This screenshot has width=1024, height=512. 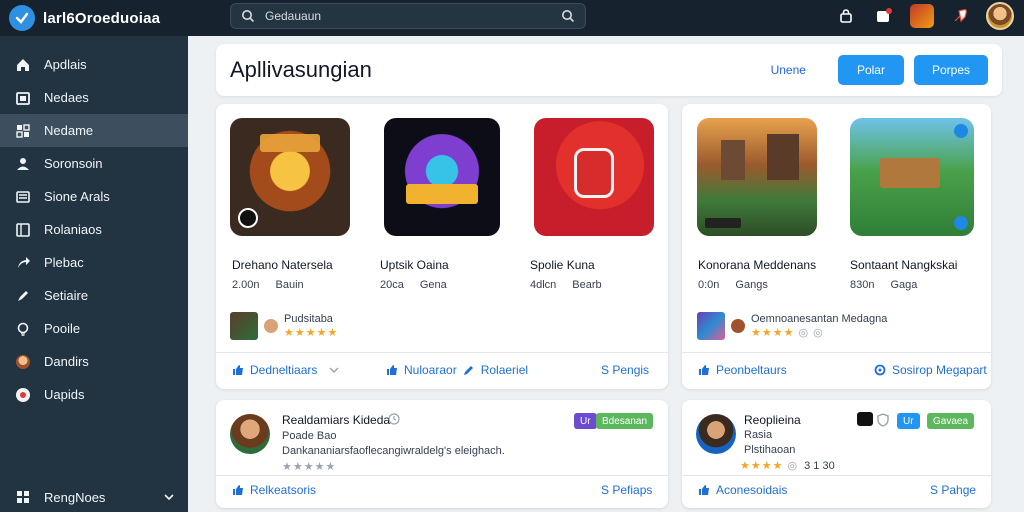 I want to click on shield-icon, so click(x=883, y=421).